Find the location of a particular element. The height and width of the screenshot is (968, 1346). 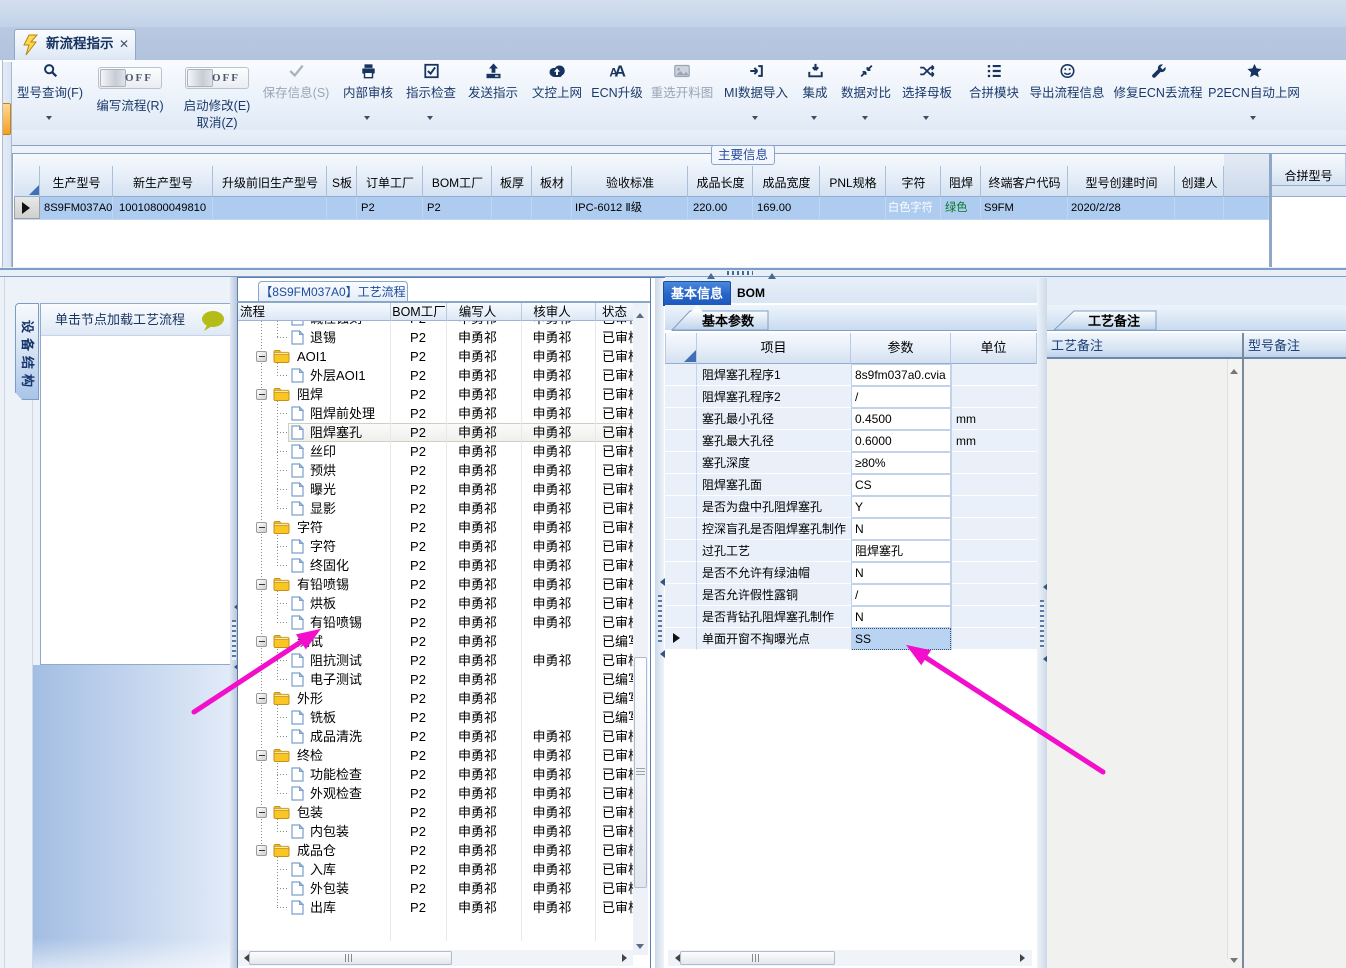

svg-text: 工艺备注 is located at coordinates (1114, 321).